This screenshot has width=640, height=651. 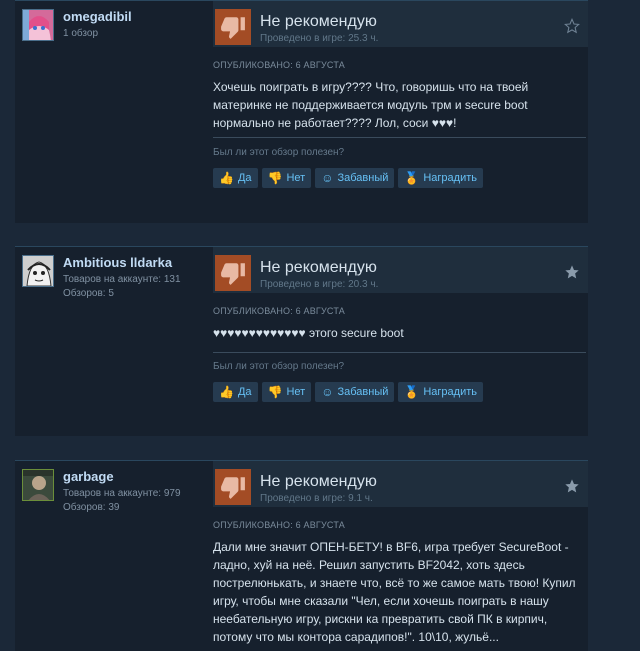 I want to click on vote-header: Не рекомендую Проведено в игре: 20.3 ч., so click(x=400, y=270).